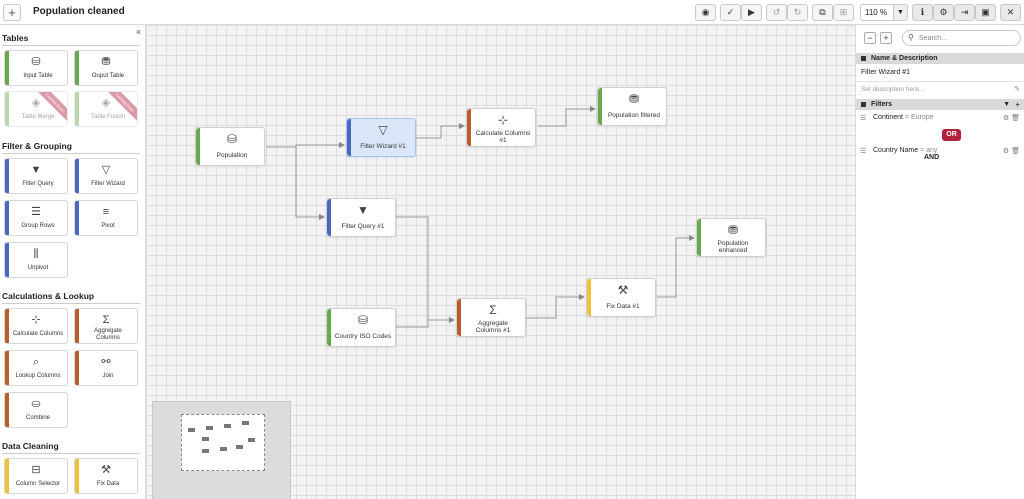 The height and width of the screenshot is (499, 1024). Describe the element at coordinates (361, 217) in the screenshot. I see `node-filter-query: ▼ Filter Query #1` at that location.